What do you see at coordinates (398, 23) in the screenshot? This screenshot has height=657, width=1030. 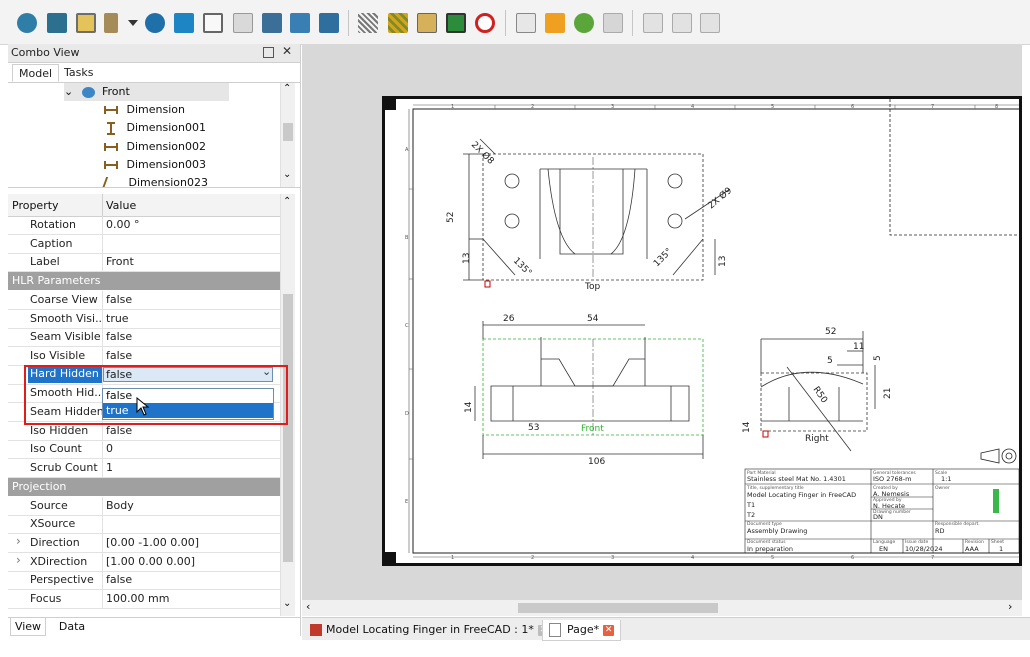 I see `geometric-hatch-icon` at bounding box center [398, 23].